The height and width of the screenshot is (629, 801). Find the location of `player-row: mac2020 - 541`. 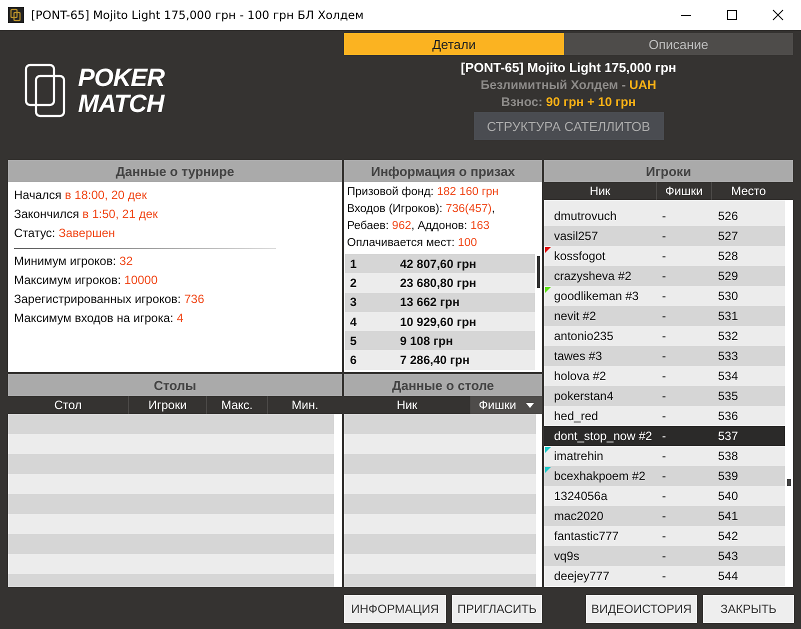

player-row: mac2020 - 541 is located at coordinates (664, 516).